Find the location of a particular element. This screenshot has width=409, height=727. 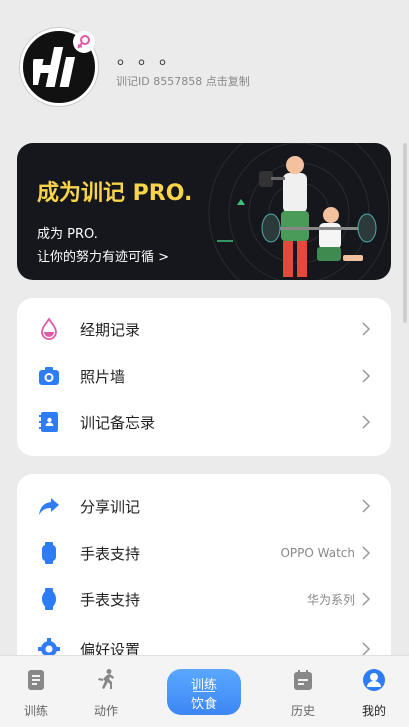

share-arrow-icon is located at coordinates (49, 506).